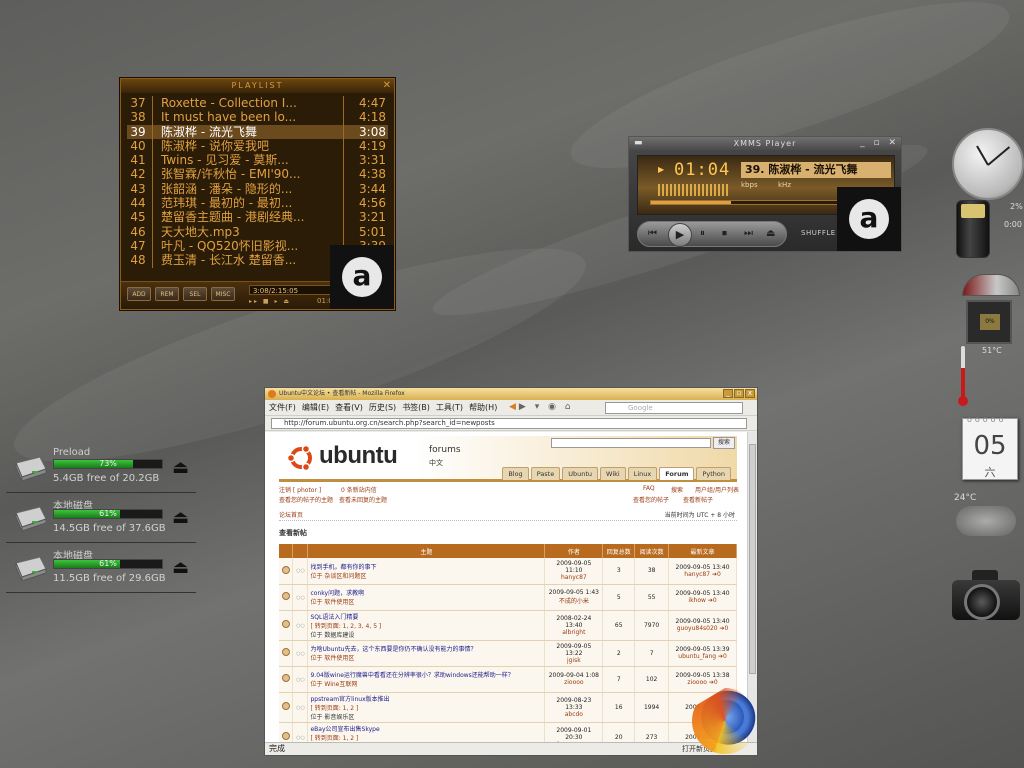  I want to click on playlist-row: 44 范玮琪 - 最初的 - 最初... 4:56, so click(257, 203).